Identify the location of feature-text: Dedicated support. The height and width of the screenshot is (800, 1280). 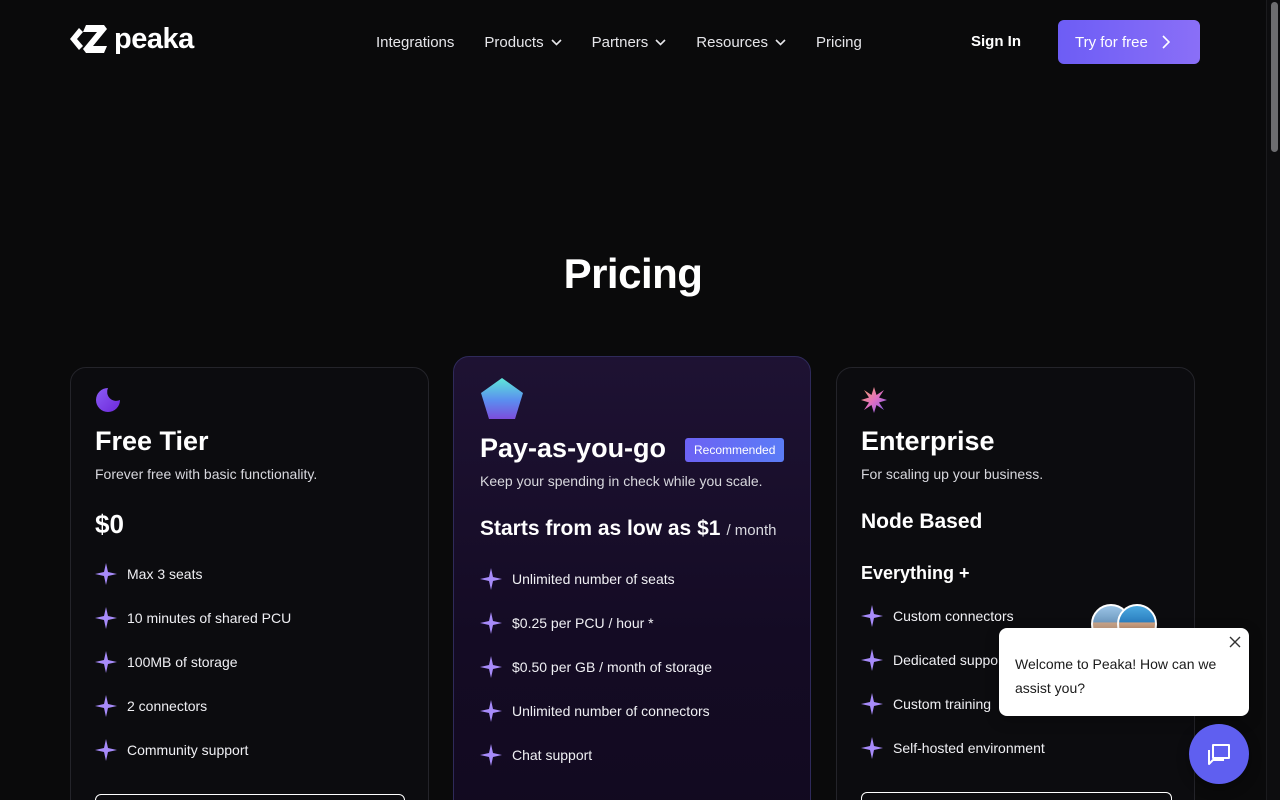
(950, 660).